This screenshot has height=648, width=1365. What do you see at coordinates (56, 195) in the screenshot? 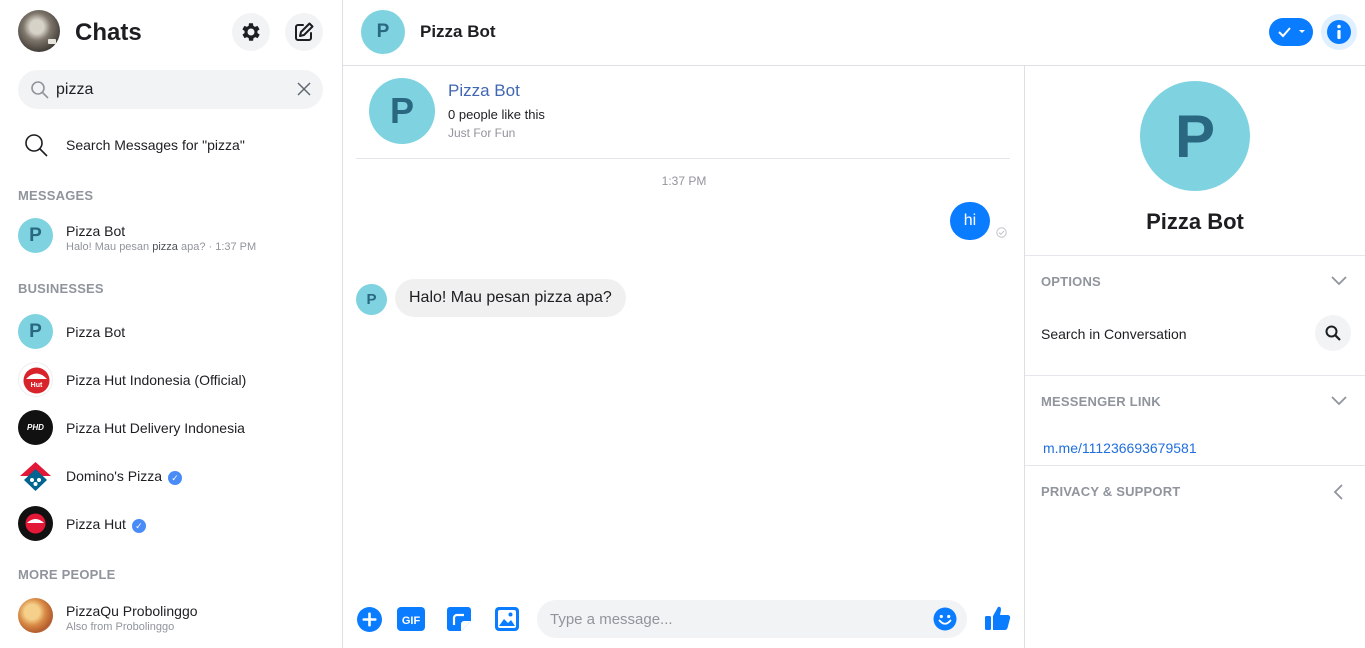
I see `section-label-messages: MESSAGES` at bounding box center [56, 195].